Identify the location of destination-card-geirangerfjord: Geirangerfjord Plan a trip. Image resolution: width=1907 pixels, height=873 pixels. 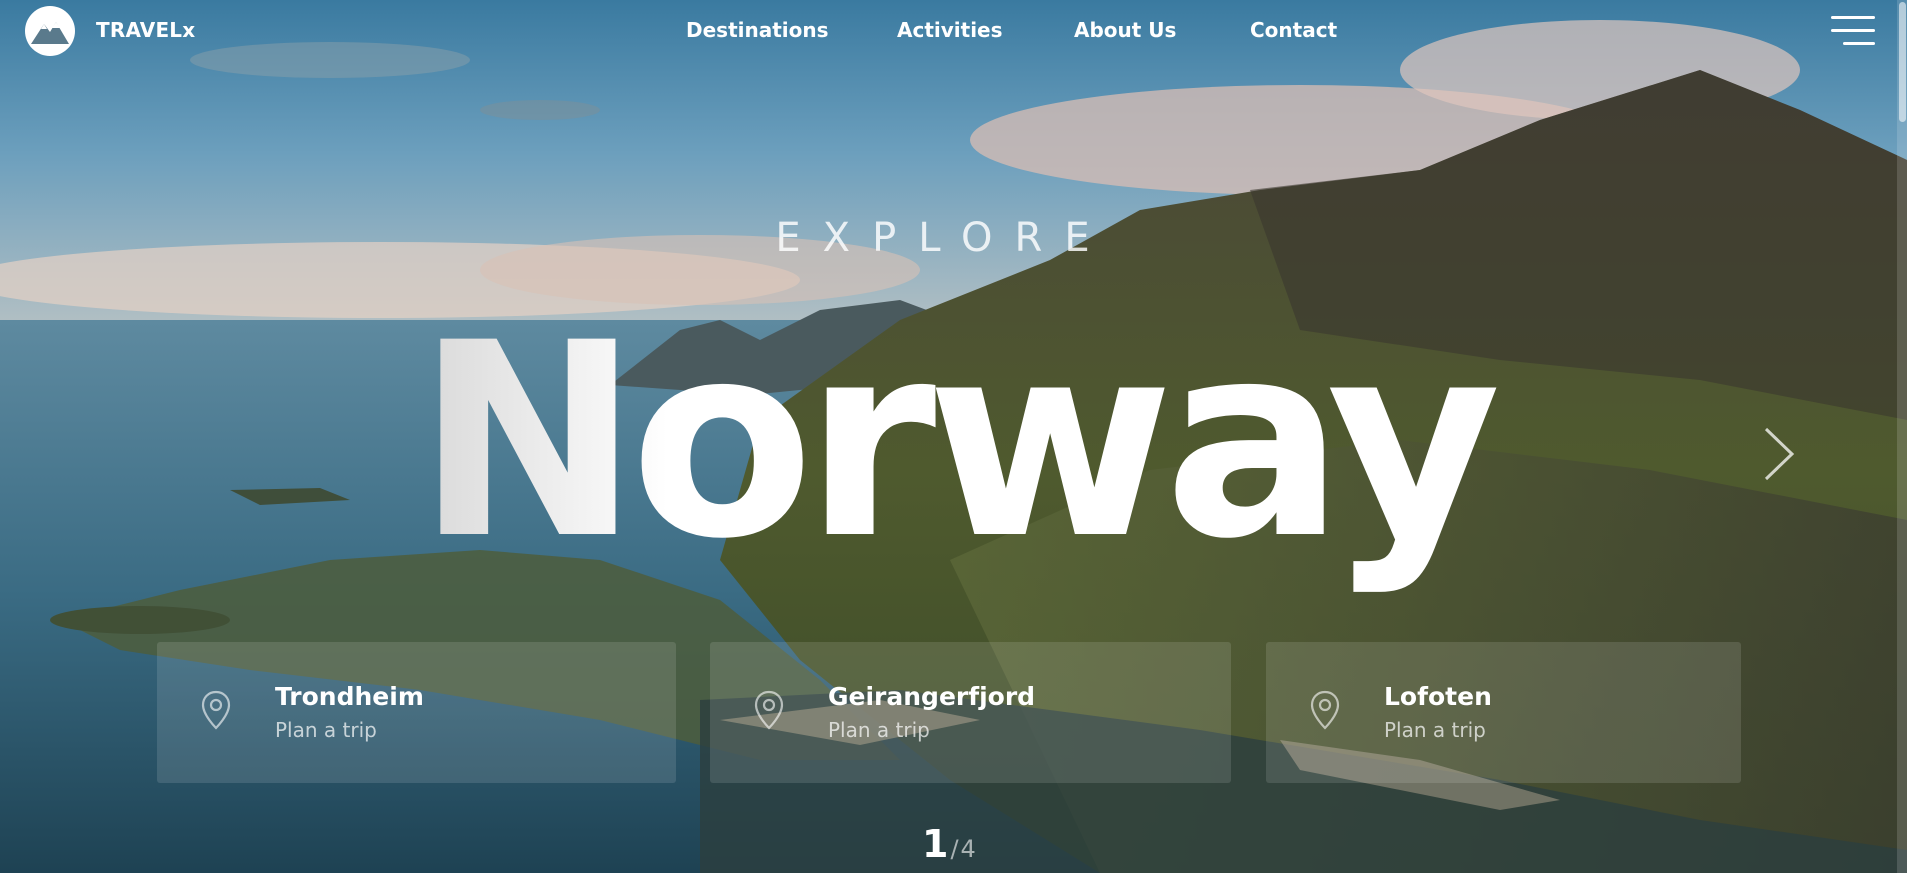
(970, 712).